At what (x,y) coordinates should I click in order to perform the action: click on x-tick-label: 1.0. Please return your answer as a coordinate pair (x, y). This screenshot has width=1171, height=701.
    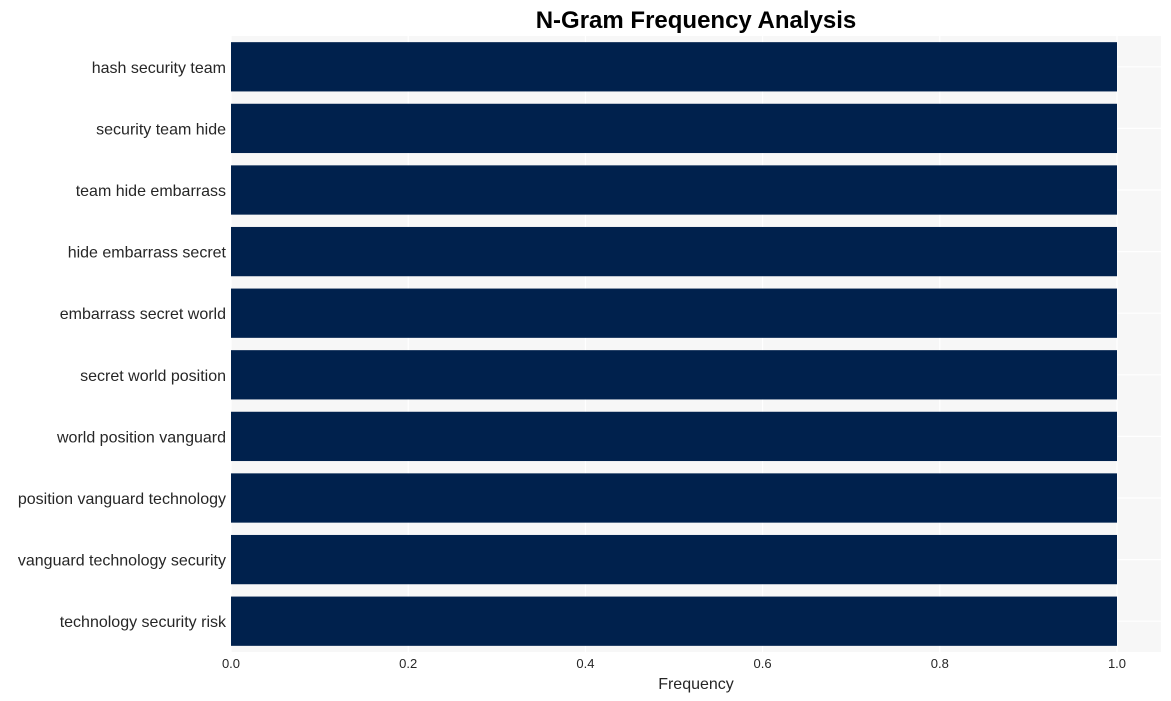
    Looking at the image, I should click on (1117, 663).